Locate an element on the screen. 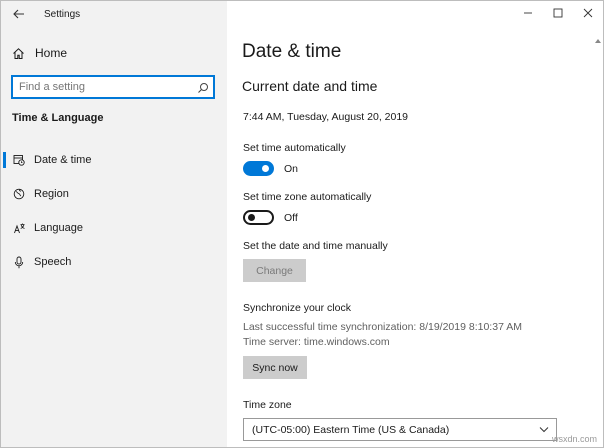 The width and height of the screenshot is (604, 448). sidebar-item-label: Language is located at coordinates (58, 228).